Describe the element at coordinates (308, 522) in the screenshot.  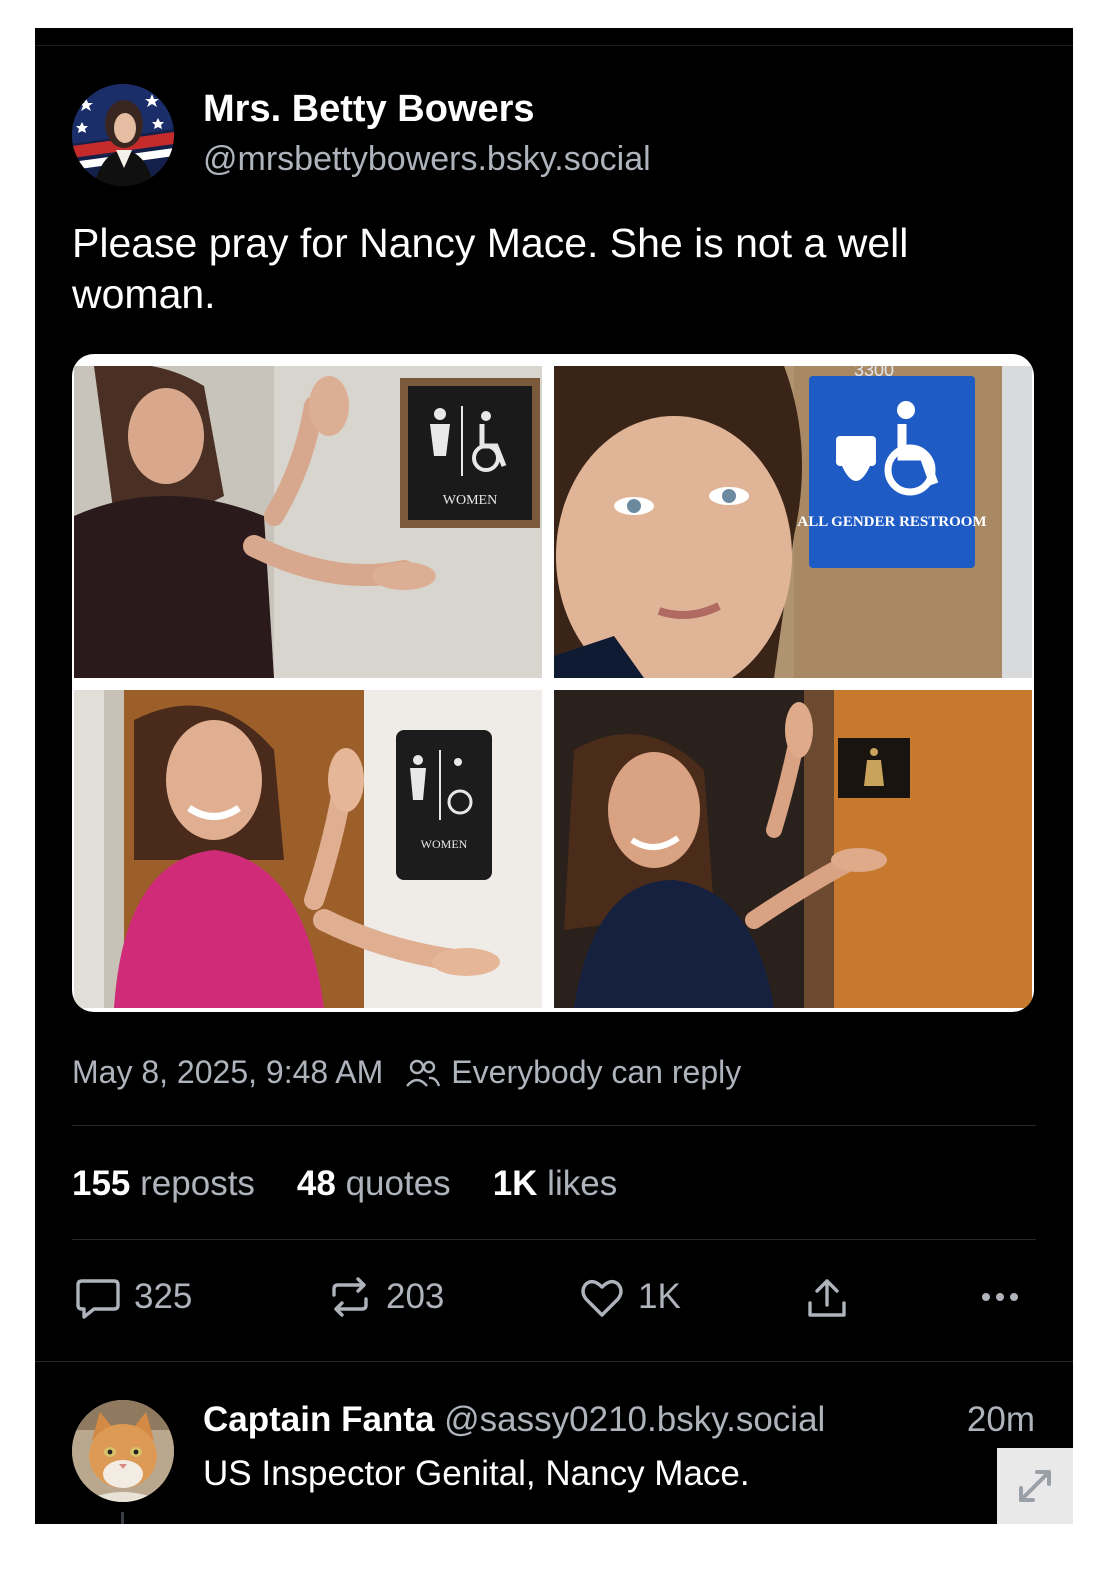
I see `post-image-1: WOMEN` at that location.